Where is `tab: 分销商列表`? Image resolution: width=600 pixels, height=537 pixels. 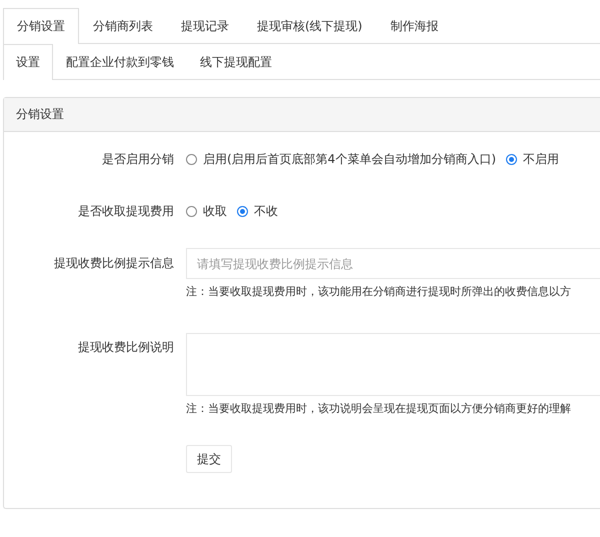 tab: 分销商列表 is located at coordinates (123, 26).